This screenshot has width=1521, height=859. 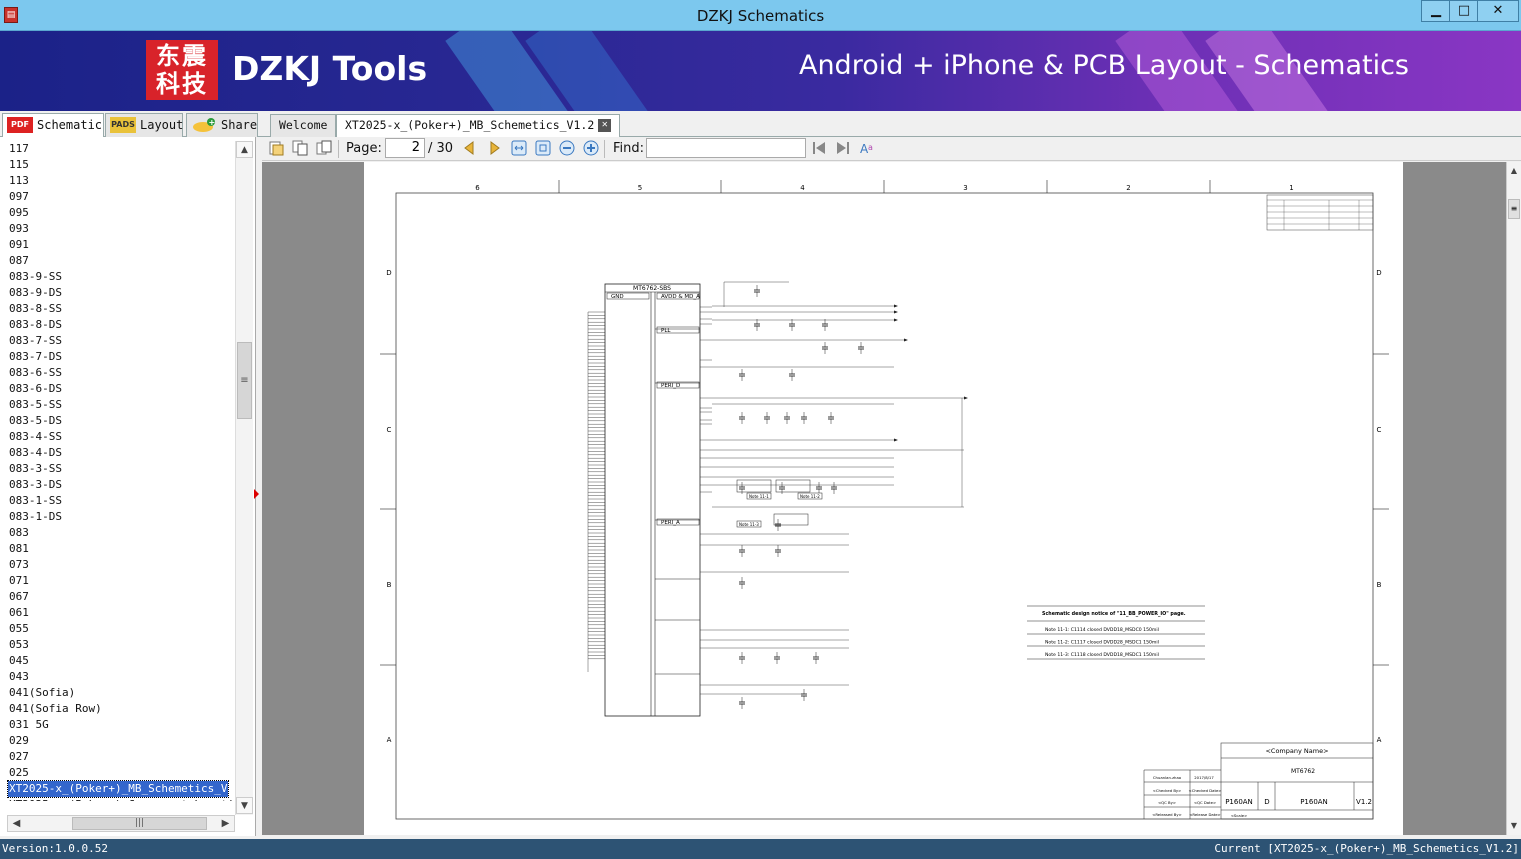 What do you see at coordinates (117, 581) in the screenshot?
I see `file-list-item: 071` at bounding box center [117, 581].